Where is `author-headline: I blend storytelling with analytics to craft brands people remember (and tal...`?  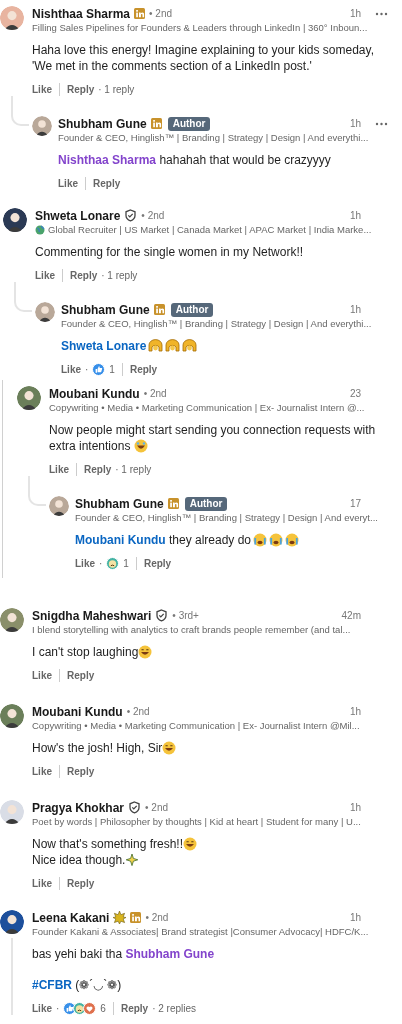 author-headline: I blend storytelling with analytics to craft brands people remember (and tal... is located at coordinates (191, 630).